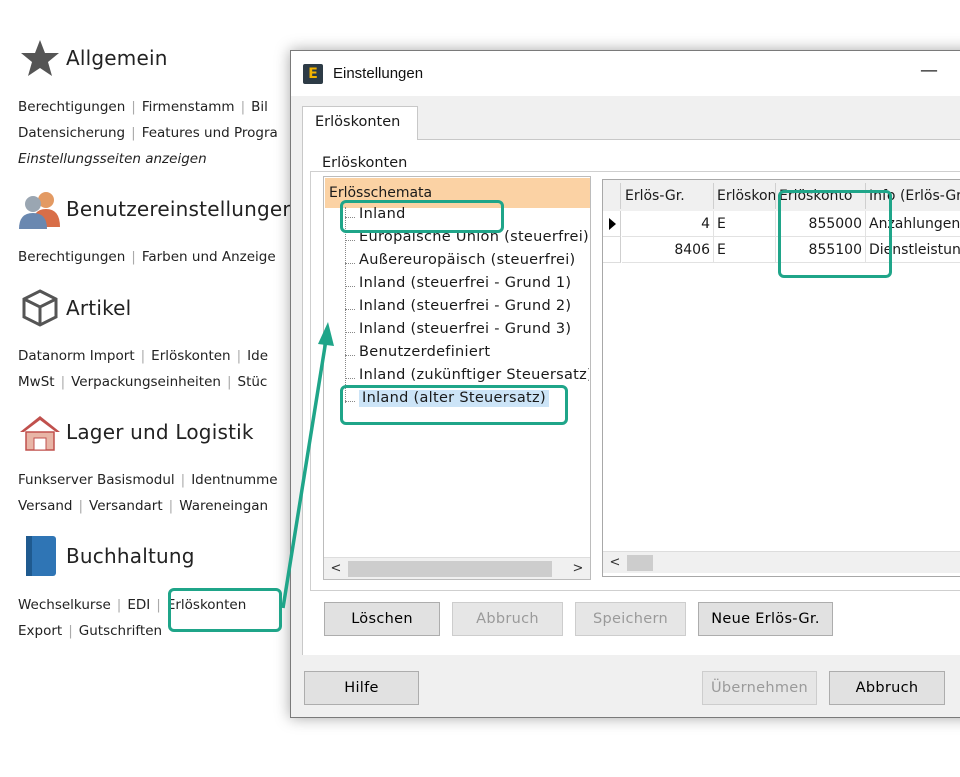 This screenshot has width=960, height=777. I want to click on tree-item: Inland (steuerfrei - Grund 2), so click(465, 309).